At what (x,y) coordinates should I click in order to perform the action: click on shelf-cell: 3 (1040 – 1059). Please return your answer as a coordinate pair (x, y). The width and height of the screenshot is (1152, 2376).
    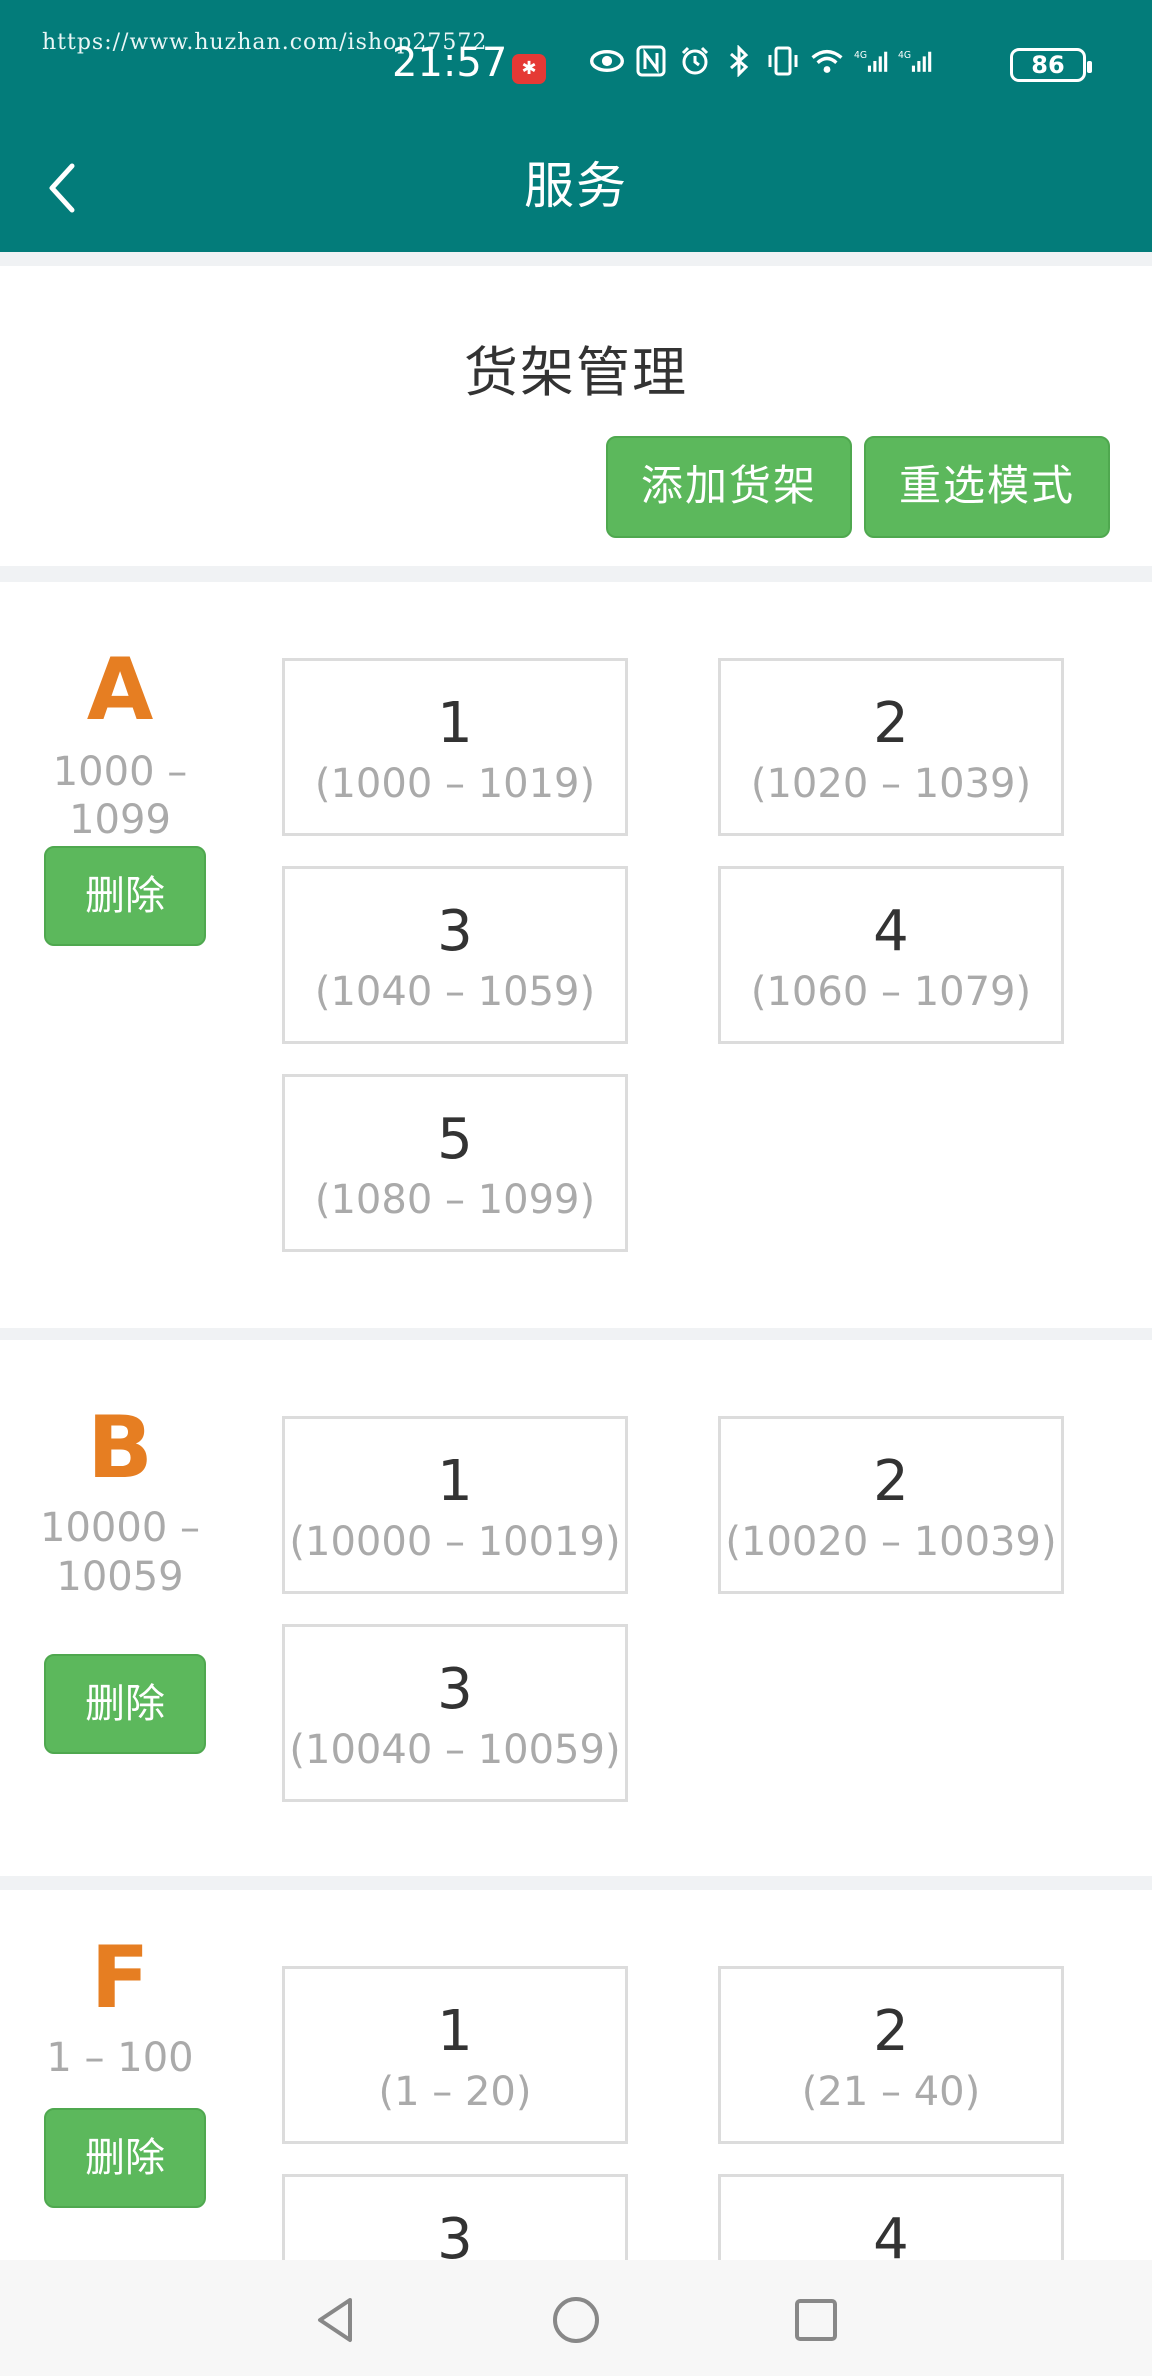
    Looking at the image, I should click on (455, 955).